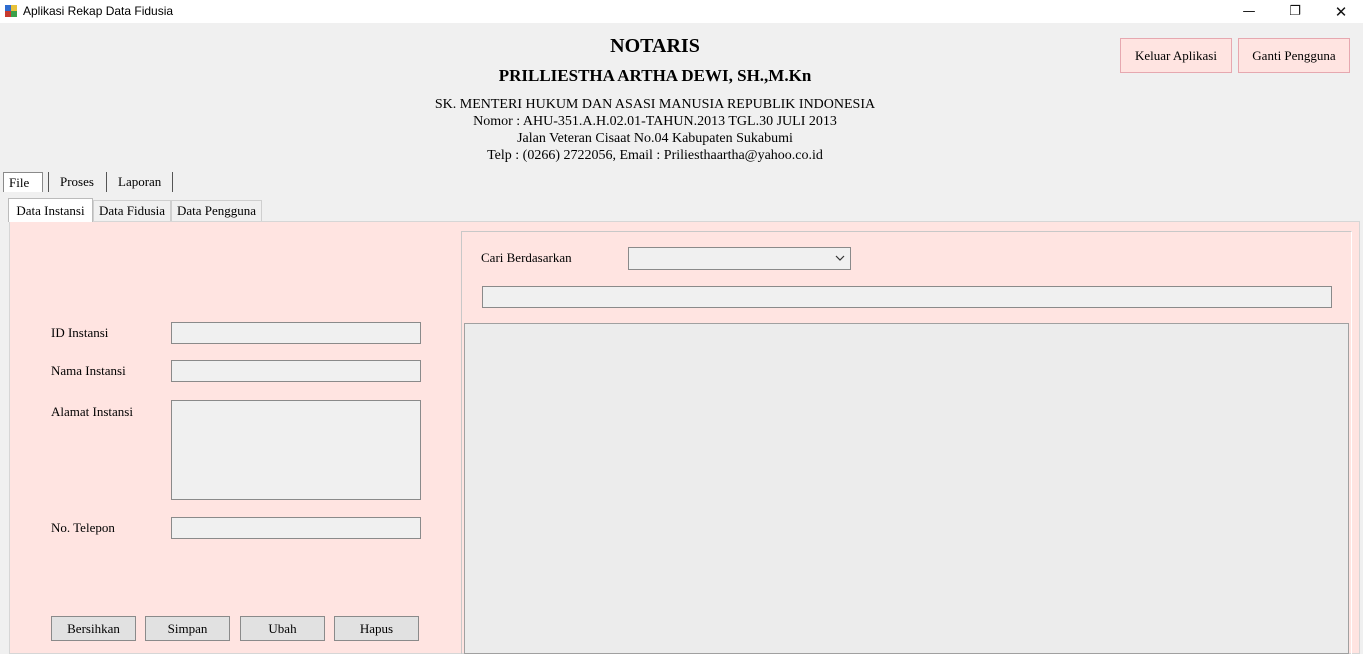 This screenshot has width=1363, height=654. I want to click on tab-data-instansi: Data Instansi, so click(50, 210).